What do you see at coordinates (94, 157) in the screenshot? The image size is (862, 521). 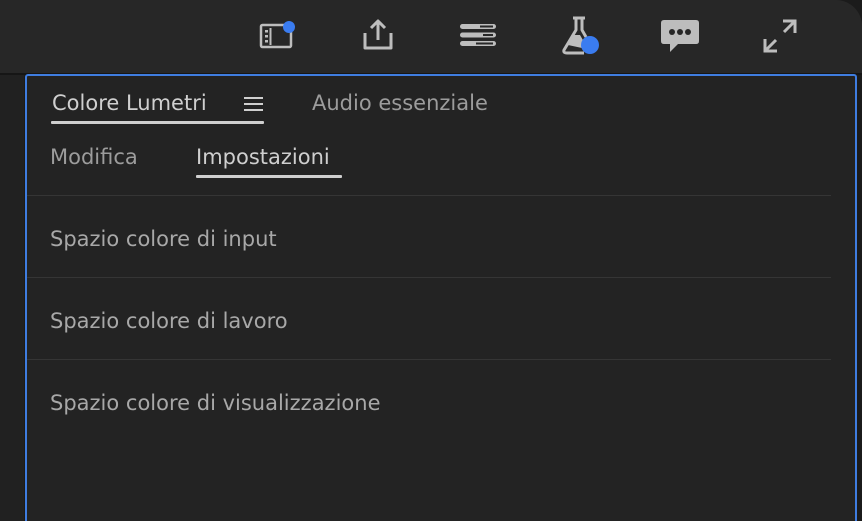 I see `subtab-modifica: Modifica` at bounding box center [94, 157].